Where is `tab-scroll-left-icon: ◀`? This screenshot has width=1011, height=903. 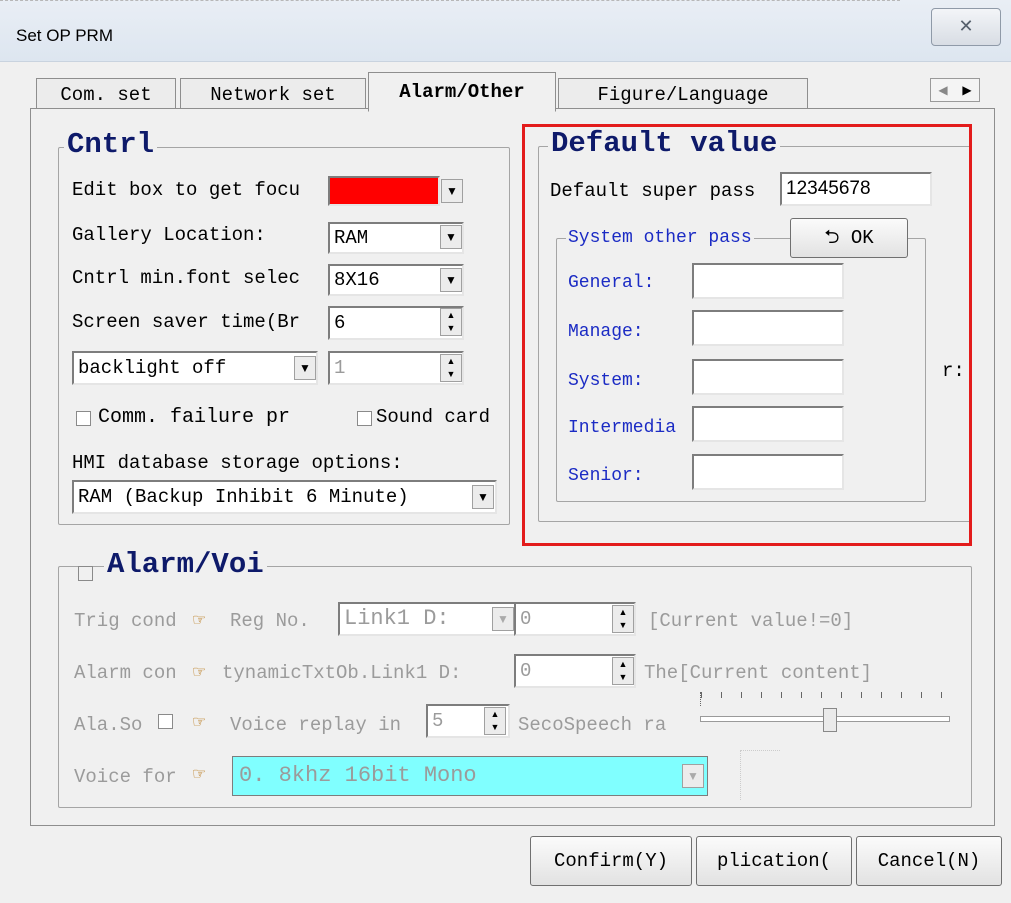 tab-scroll-left-icon: ◀ is located at coordinates (943, 90).